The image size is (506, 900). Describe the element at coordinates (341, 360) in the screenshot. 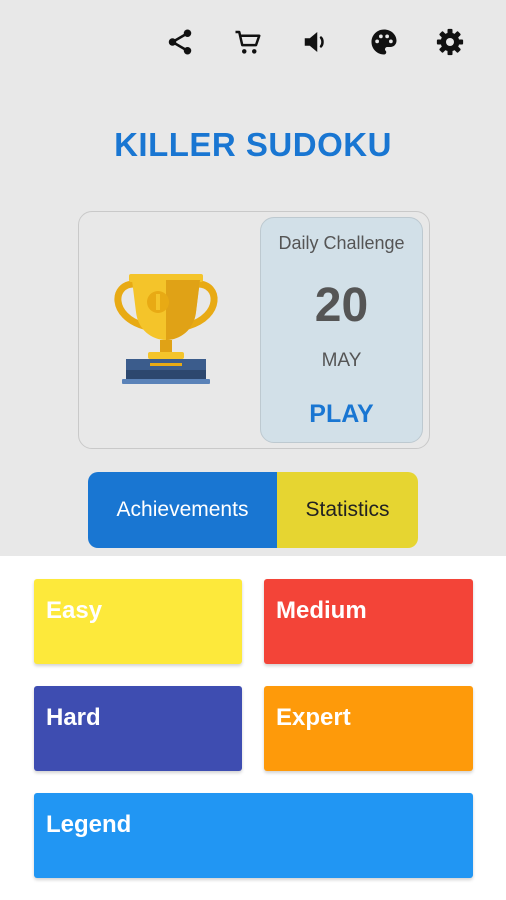

I see `daily-challenge-month: MAY` at that location.